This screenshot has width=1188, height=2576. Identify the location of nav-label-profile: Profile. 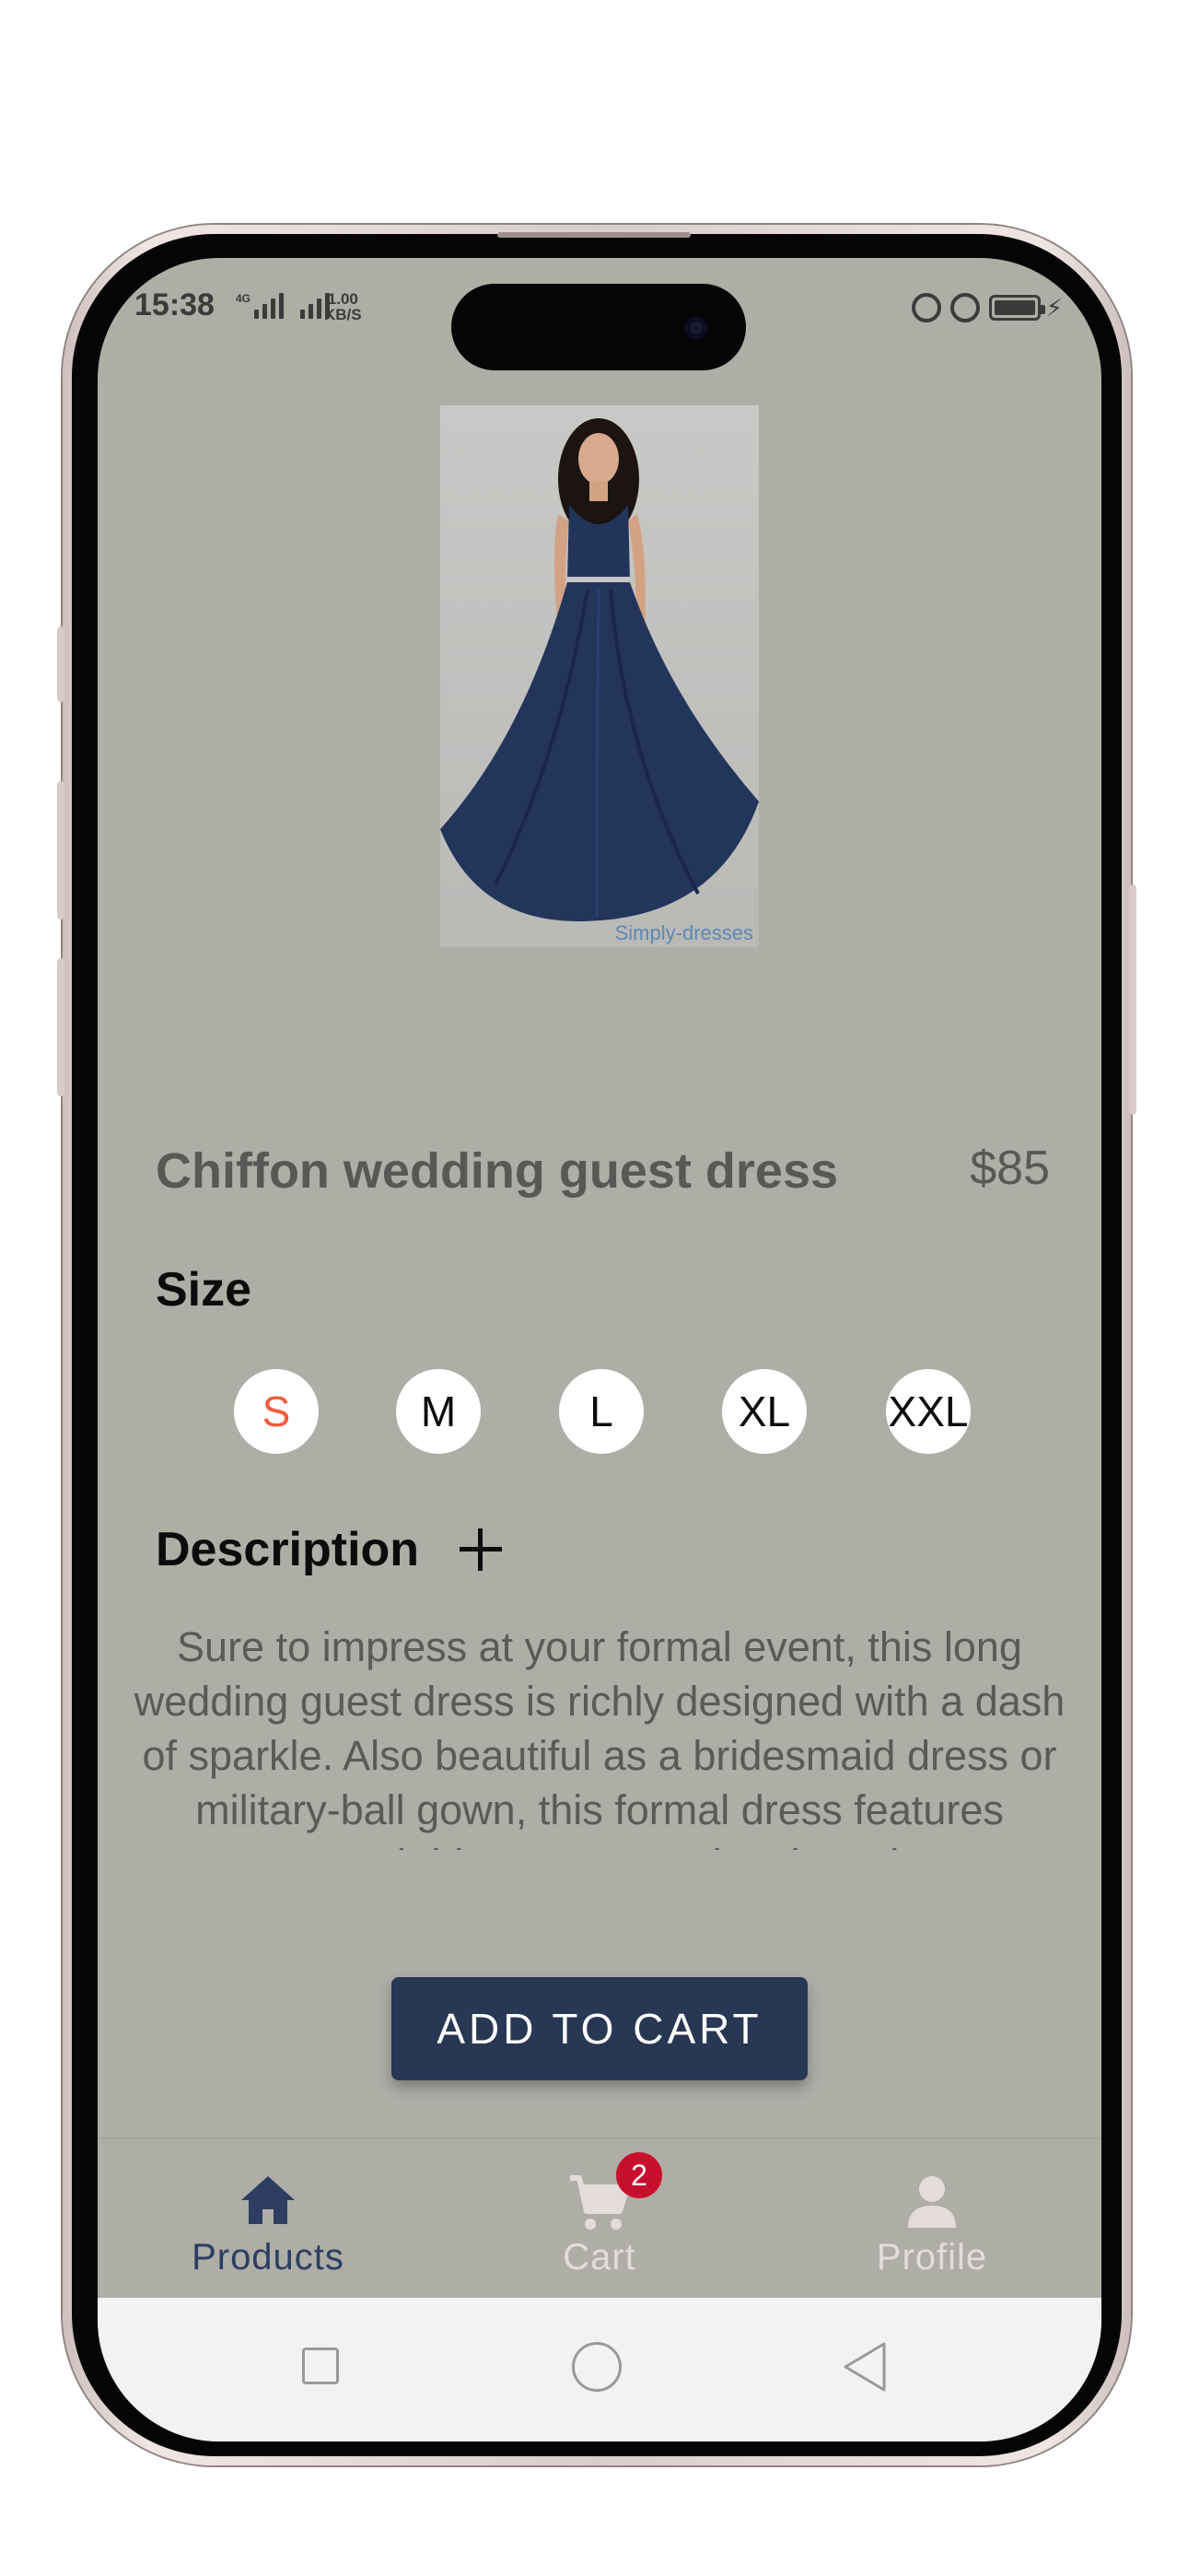
(932, 2257).